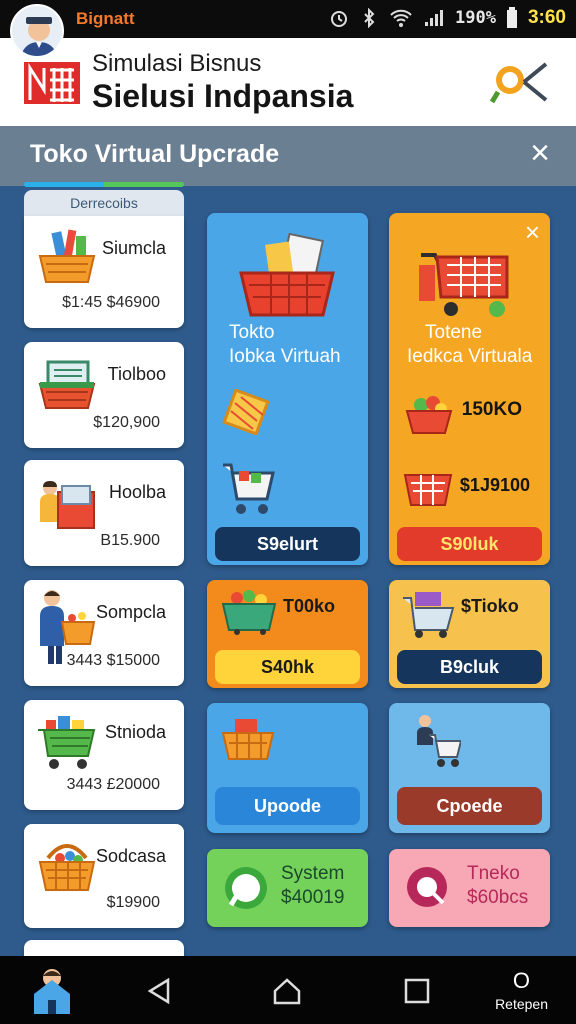 The height and width of the screenshot is (1024, 576). What do you see at coordinates (104, 272) in the screenshot?
I see `list-item: Siumcla $1:45 $46900` at bounding box center [104, 272].